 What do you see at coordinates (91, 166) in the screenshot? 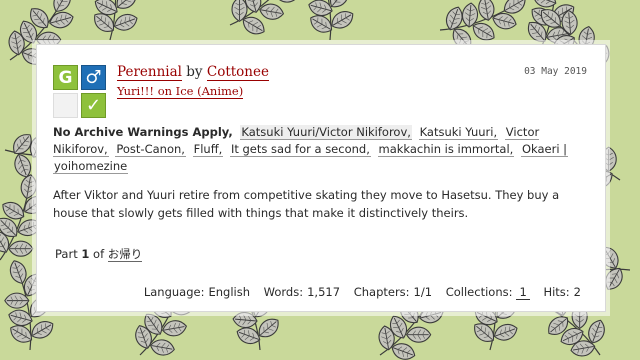
I see `freeform-tag: yoihomezine` at bounding box center [91, 166].